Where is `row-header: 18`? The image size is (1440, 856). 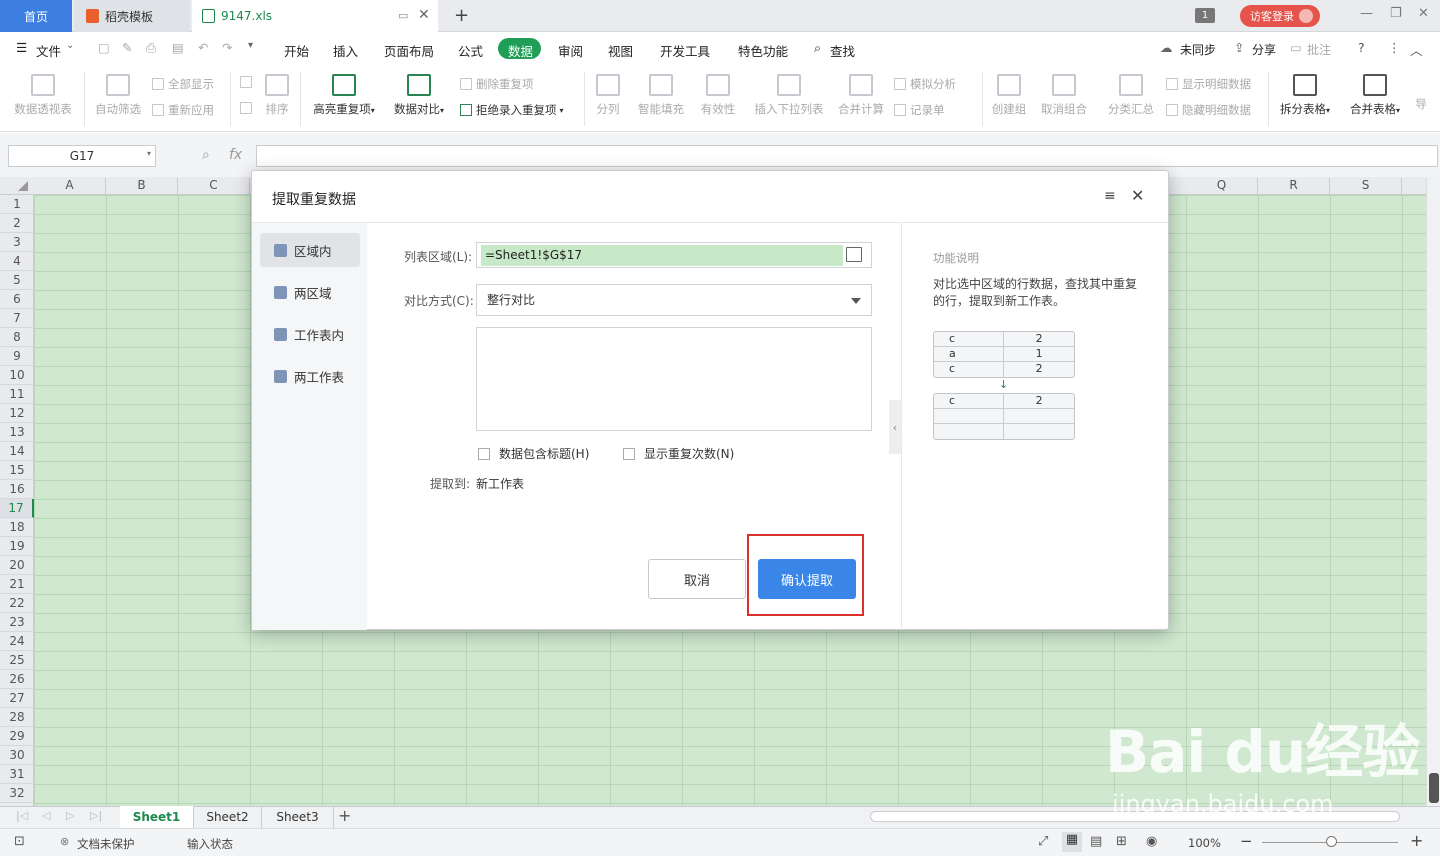
row-header: 18 is located at coordinates (17, 527).